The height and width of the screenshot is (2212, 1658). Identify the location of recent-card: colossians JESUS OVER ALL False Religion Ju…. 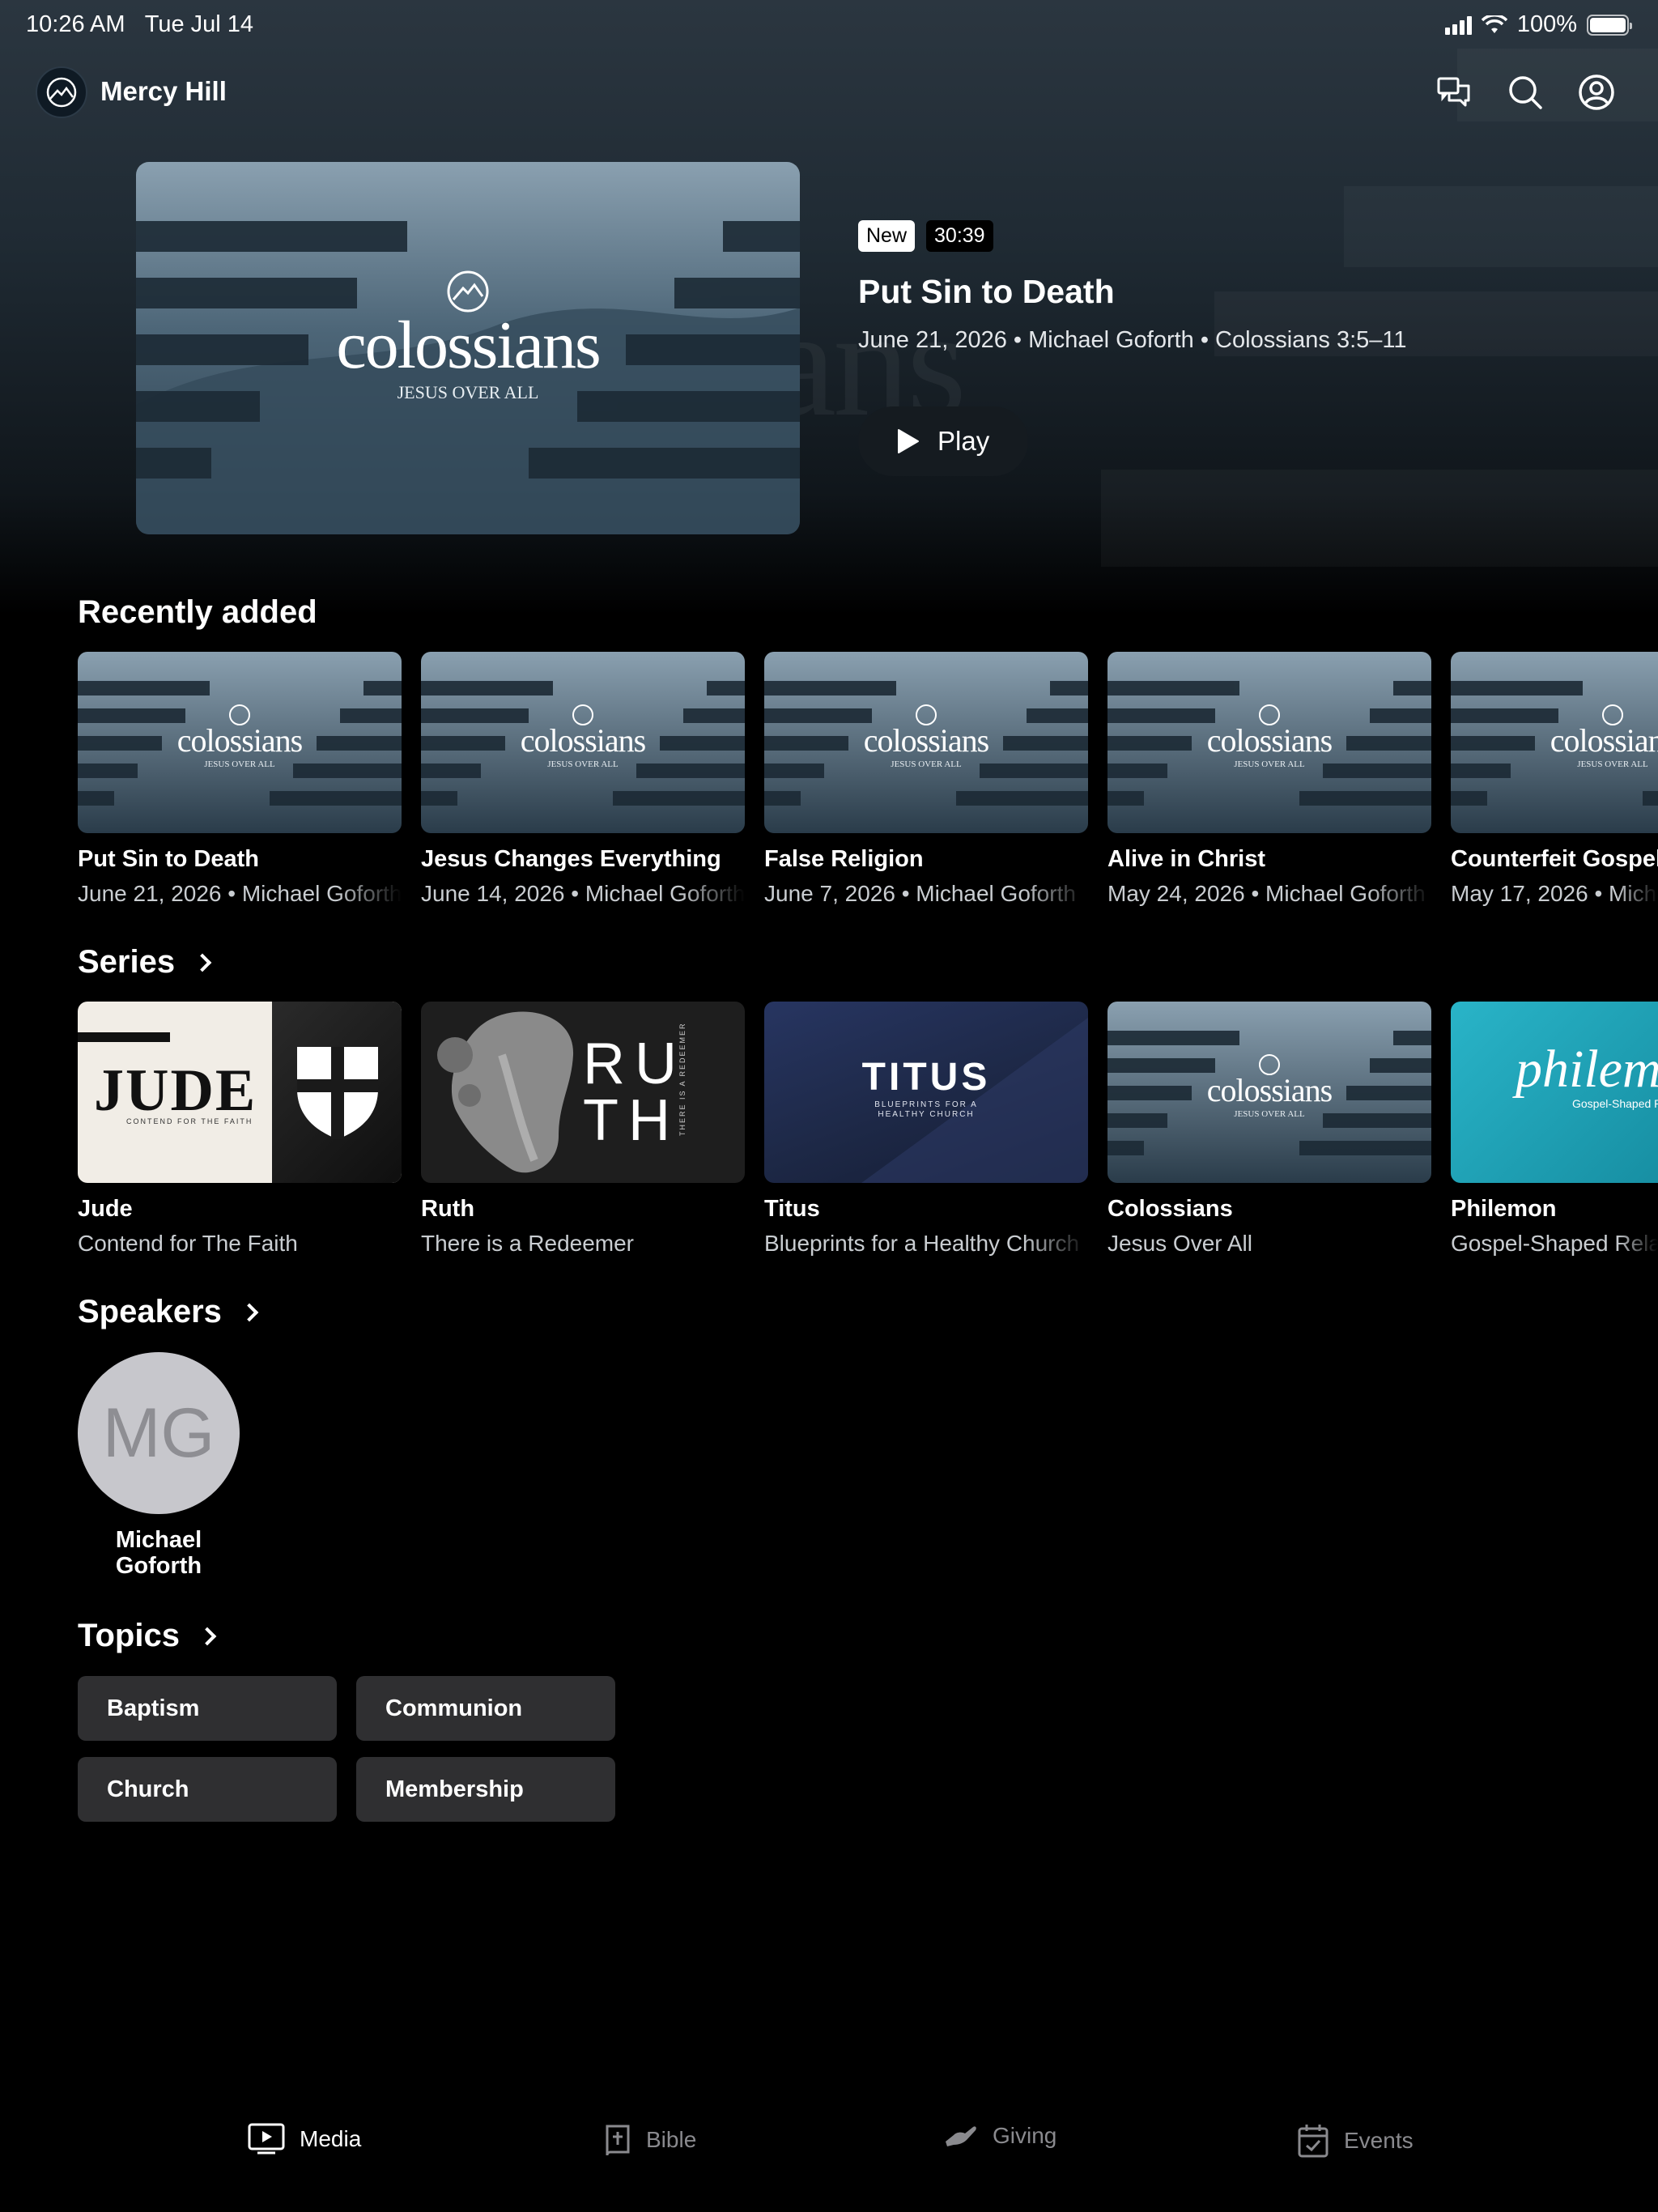
(926, 779).